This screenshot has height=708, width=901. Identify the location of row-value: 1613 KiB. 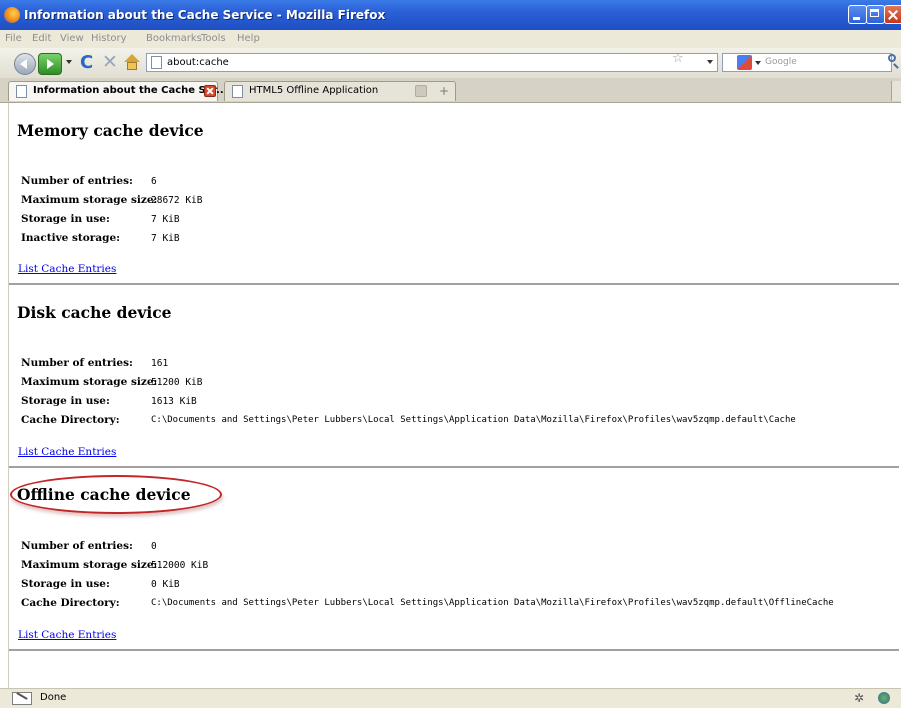
(174, 401).